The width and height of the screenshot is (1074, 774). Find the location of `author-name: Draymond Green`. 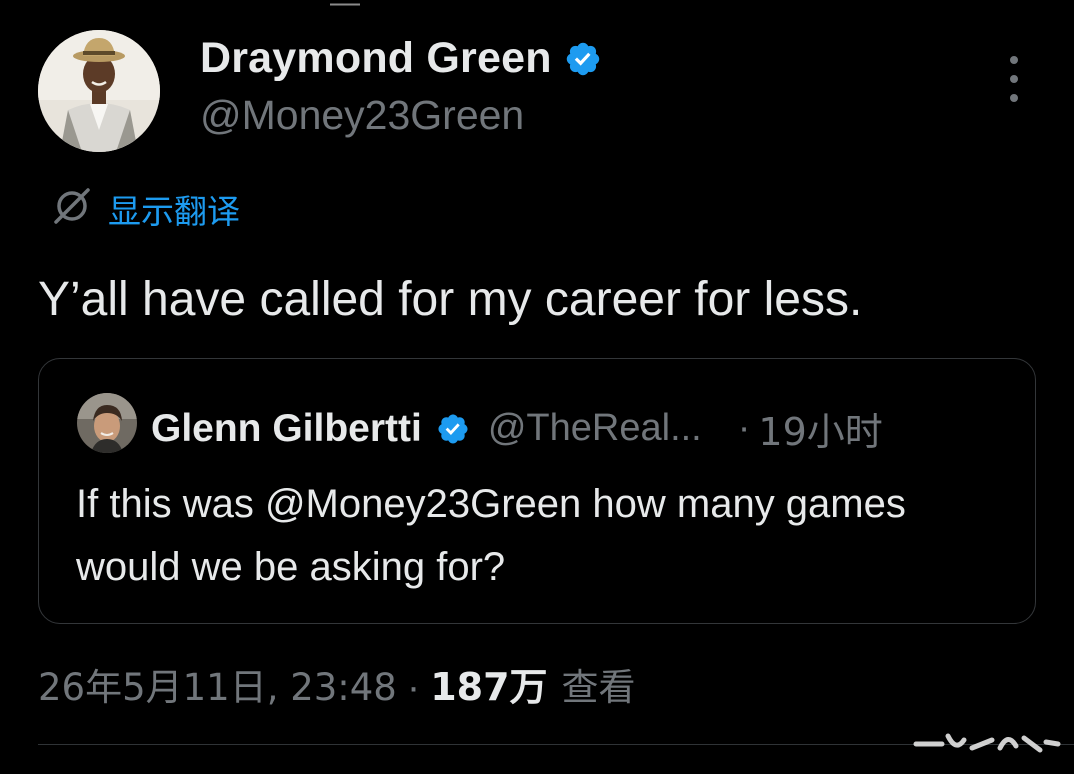

author-name: Draymond Green is located at coordinates (376, 58).